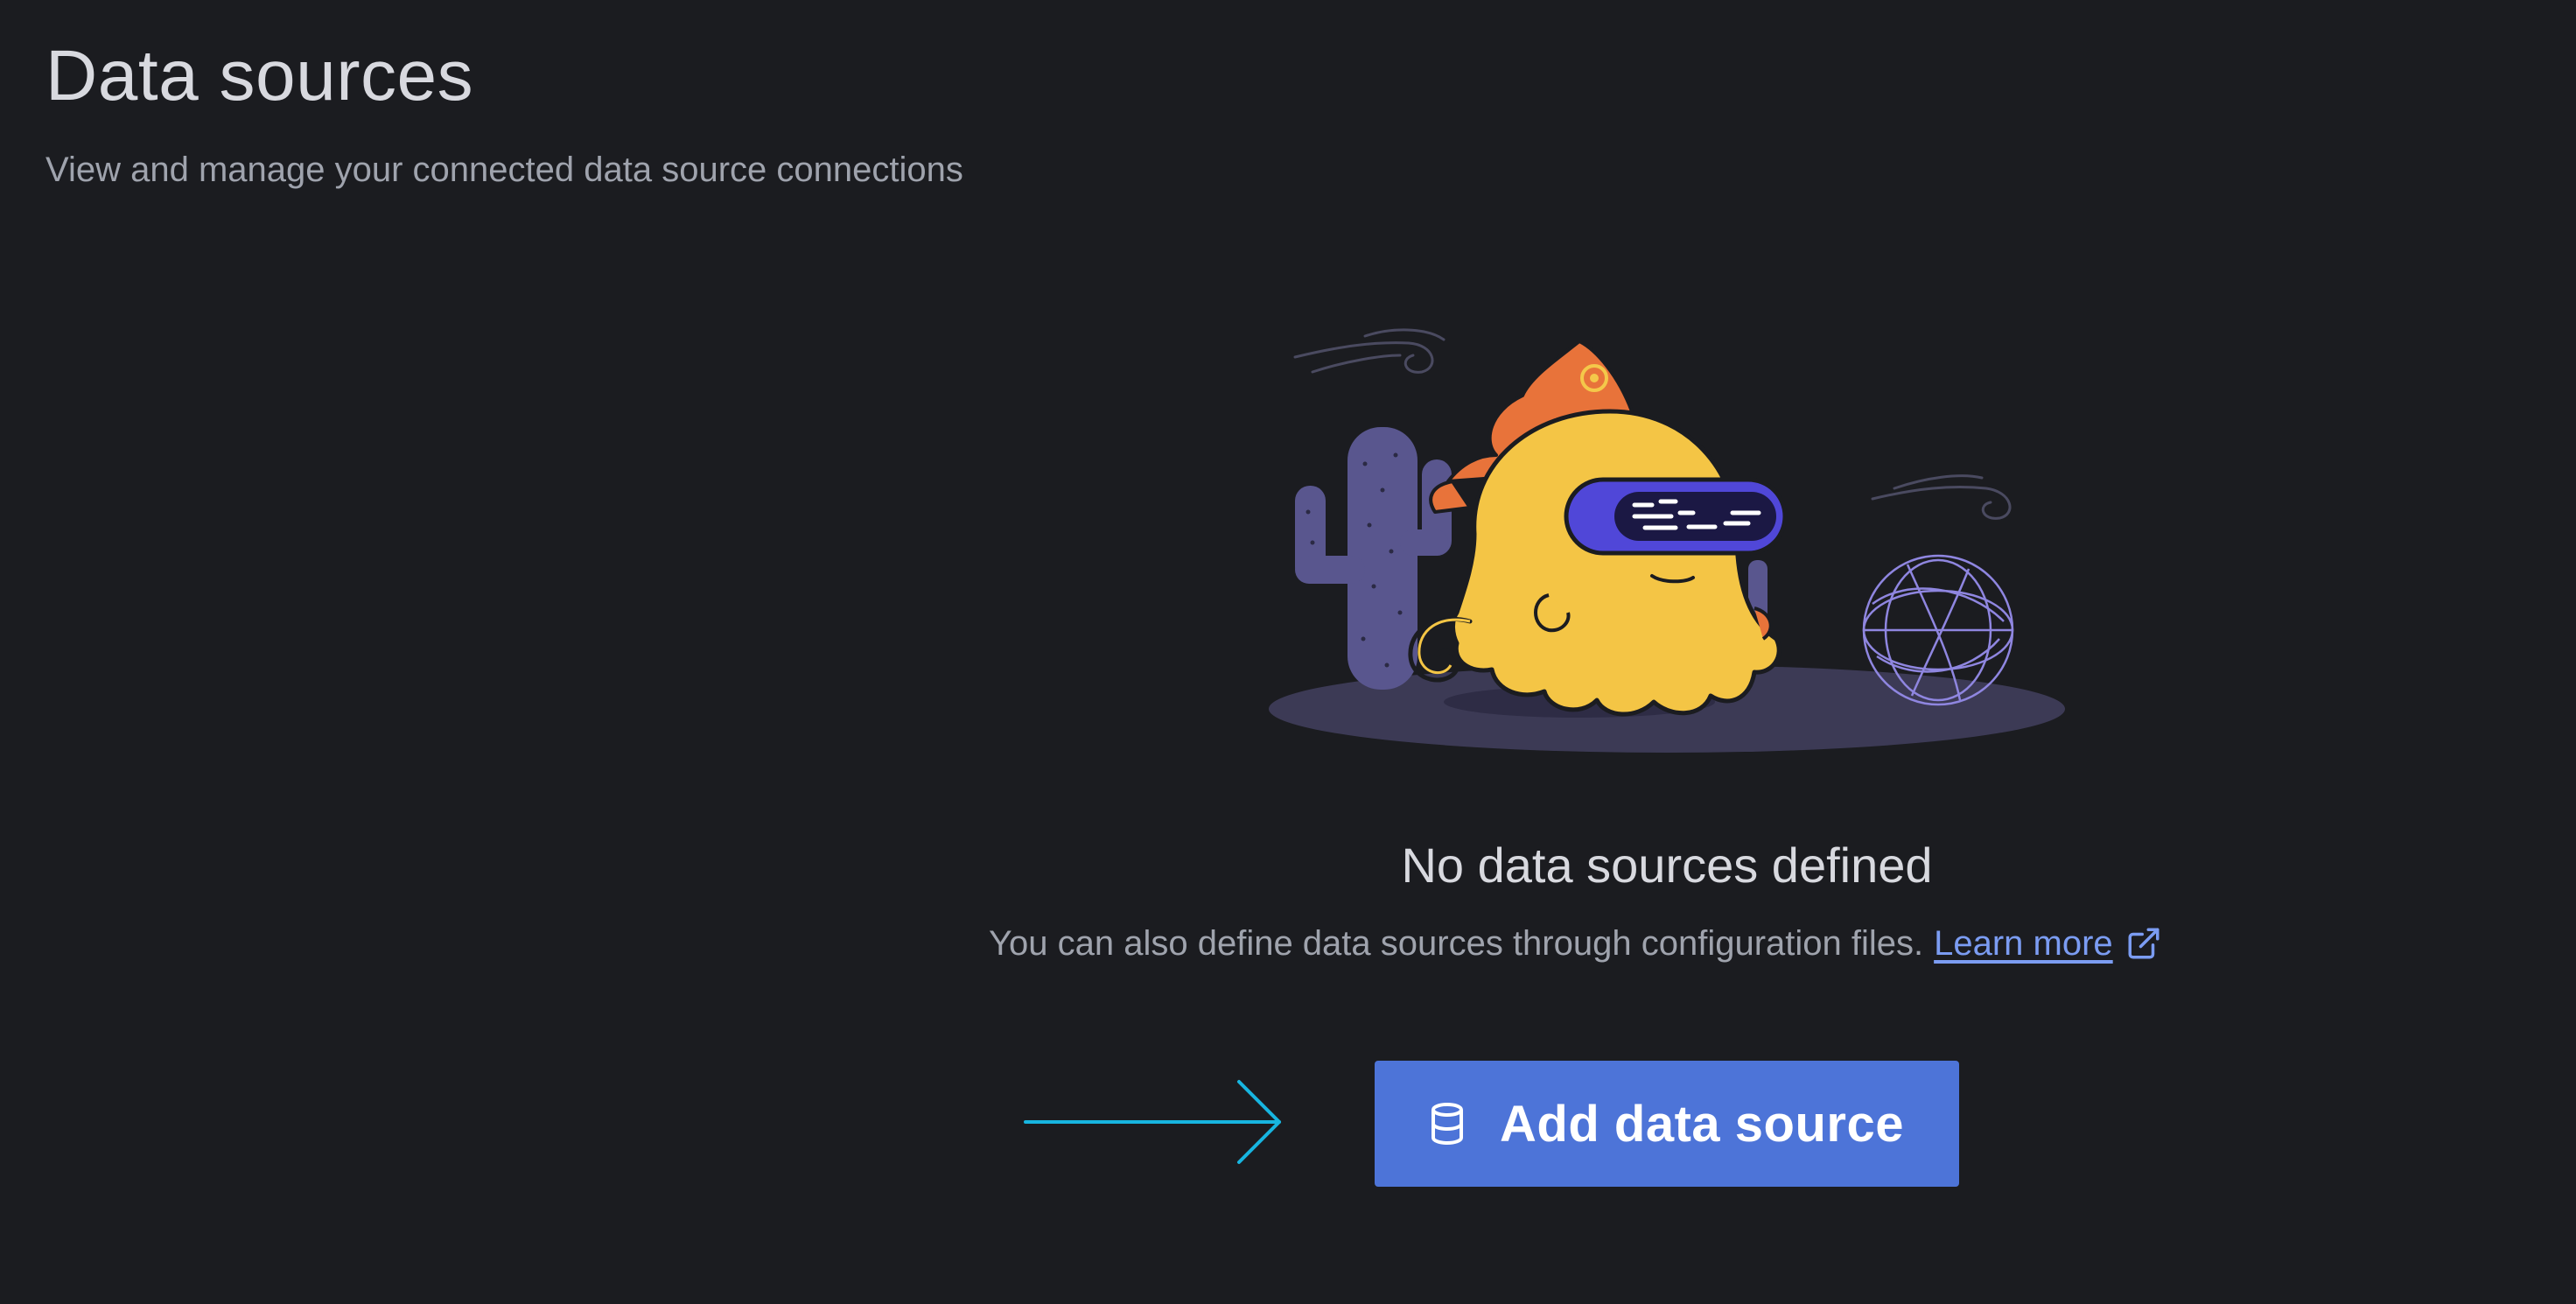 The height and width of the screenshot is (1304, 2576). What do you see at coordinates (260, 76) in the screenshot?
I see `page-title: Data sources` at bounding box center [260, 76].